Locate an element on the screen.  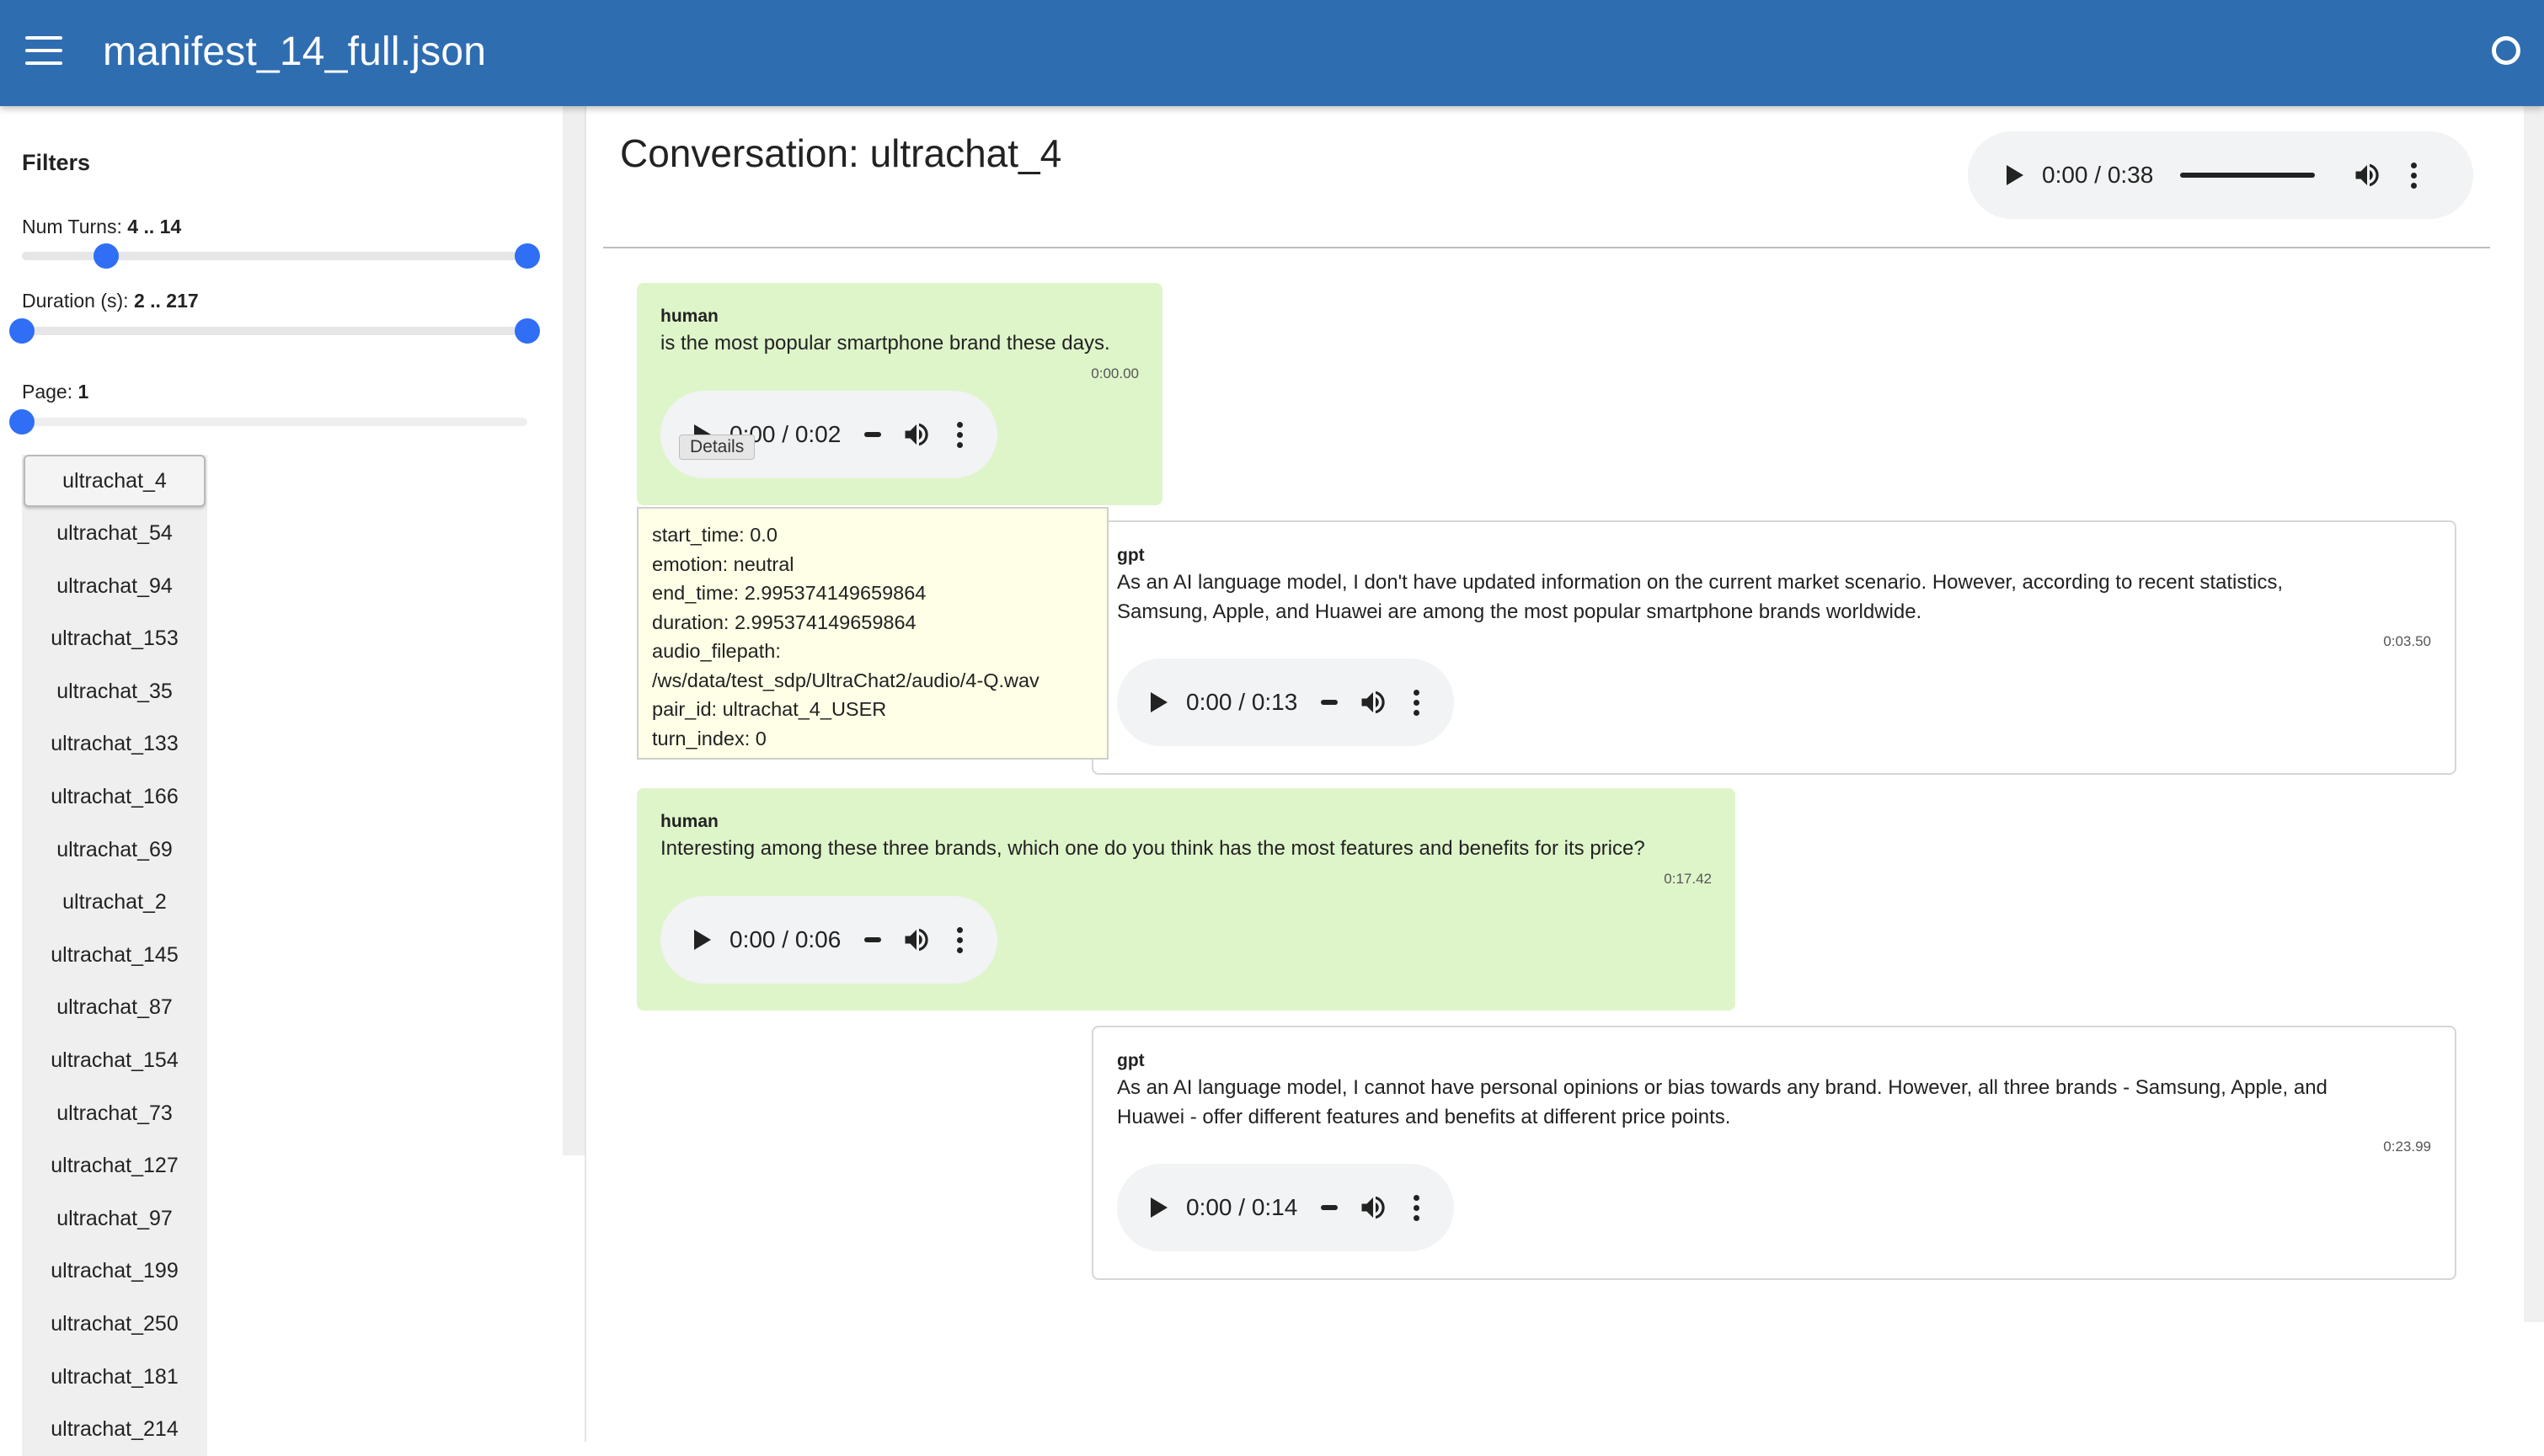
conversation-item: ultrachat_97 is located at coordinates (115, 1218).